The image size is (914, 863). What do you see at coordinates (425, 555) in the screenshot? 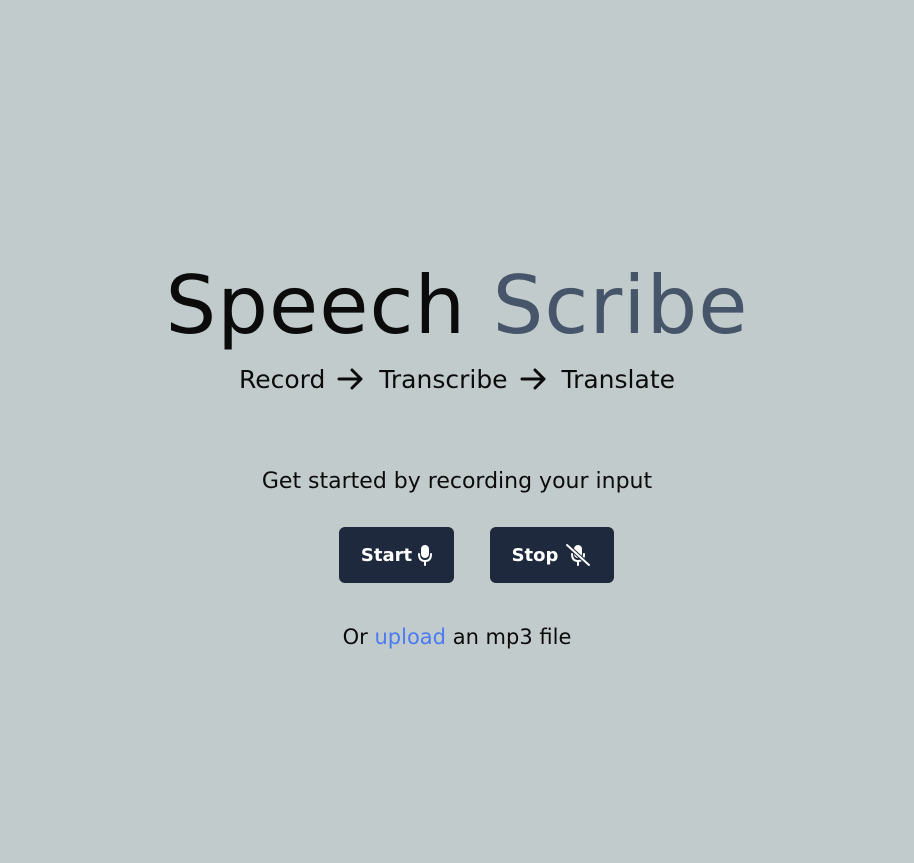
I see `microphone-icon` at bounding box center [425, 555].